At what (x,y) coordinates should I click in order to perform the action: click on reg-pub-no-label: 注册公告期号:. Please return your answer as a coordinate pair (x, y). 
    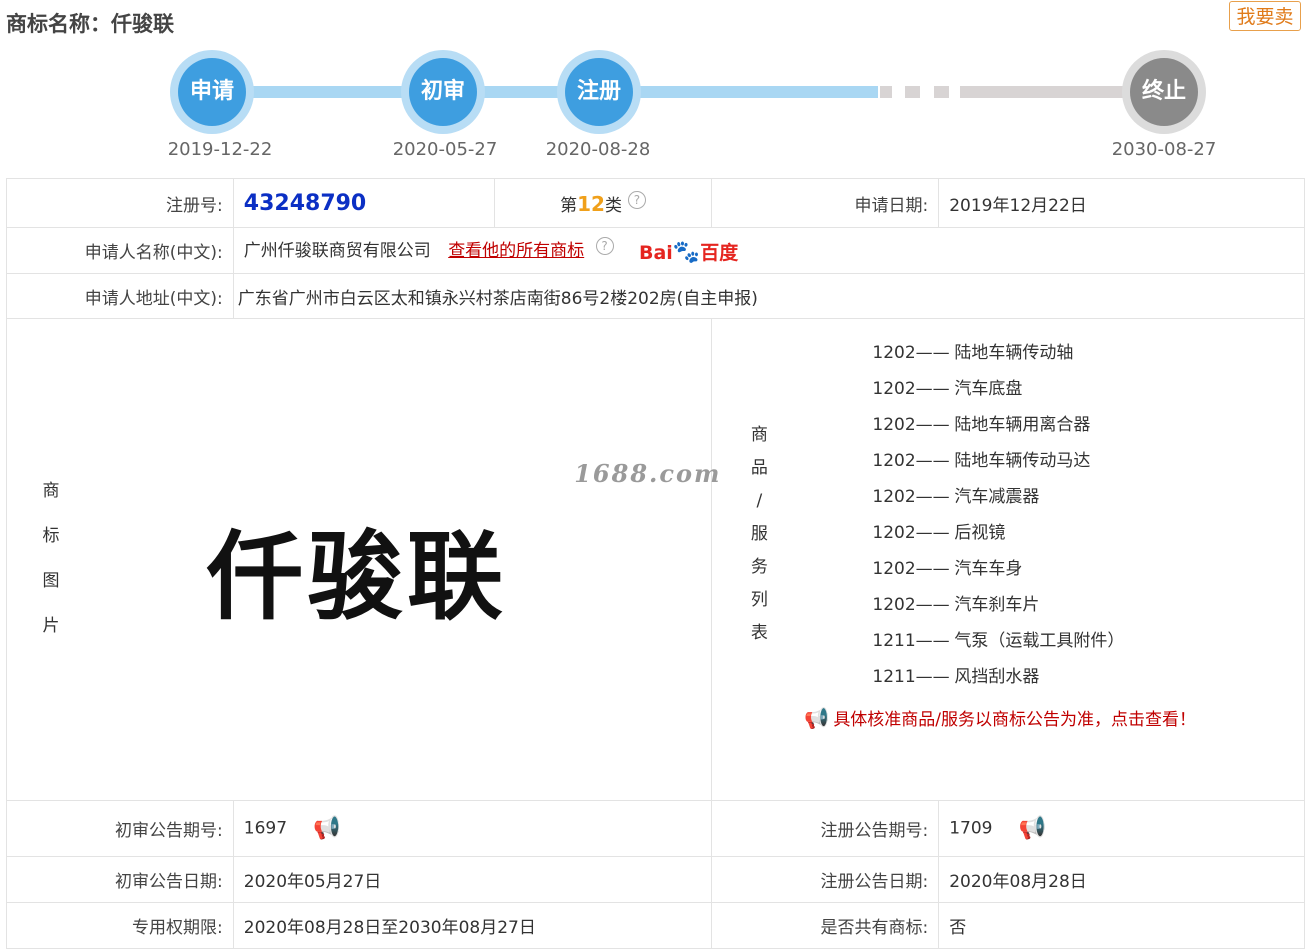
    Looking at the image, I should click on (825, 828).